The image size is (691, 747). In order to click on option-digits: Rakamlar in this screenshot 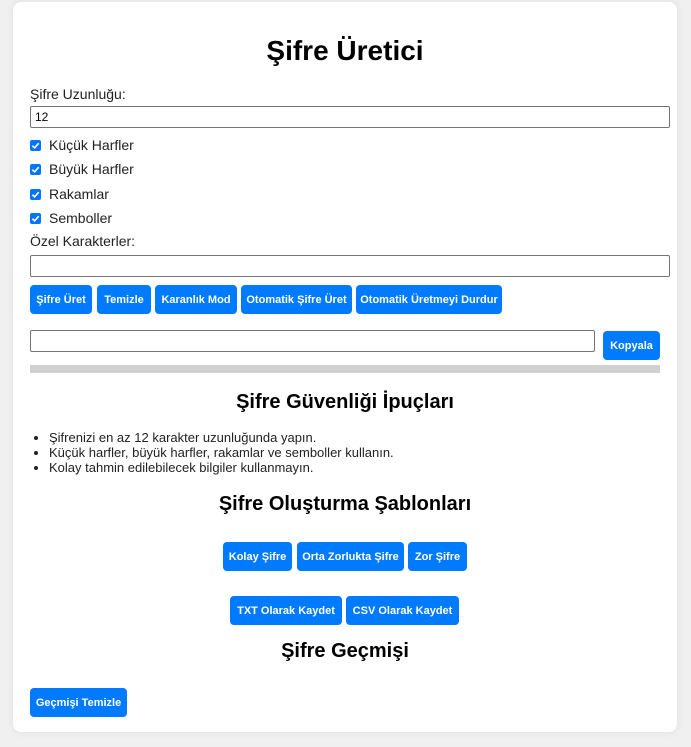, I will do `click(69, 194)`.